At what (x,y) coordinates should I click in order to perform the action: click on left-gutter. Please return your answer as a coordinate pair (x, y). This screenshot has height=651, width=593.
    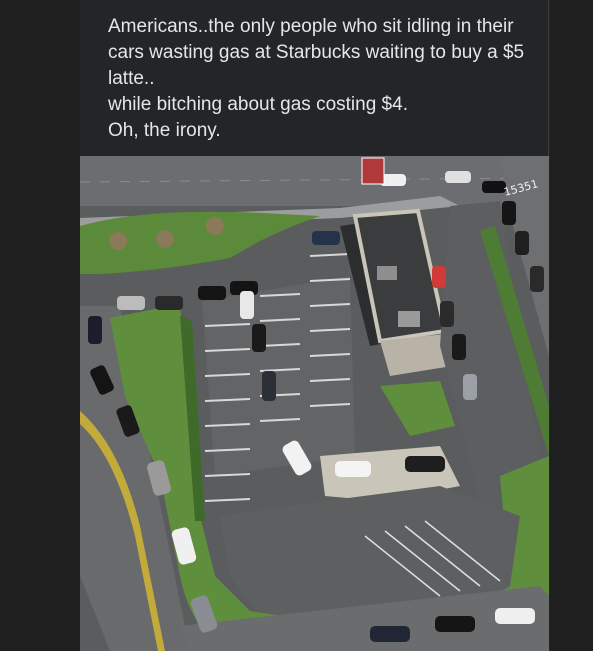
    Looking at the image, I should click on (40, 325).